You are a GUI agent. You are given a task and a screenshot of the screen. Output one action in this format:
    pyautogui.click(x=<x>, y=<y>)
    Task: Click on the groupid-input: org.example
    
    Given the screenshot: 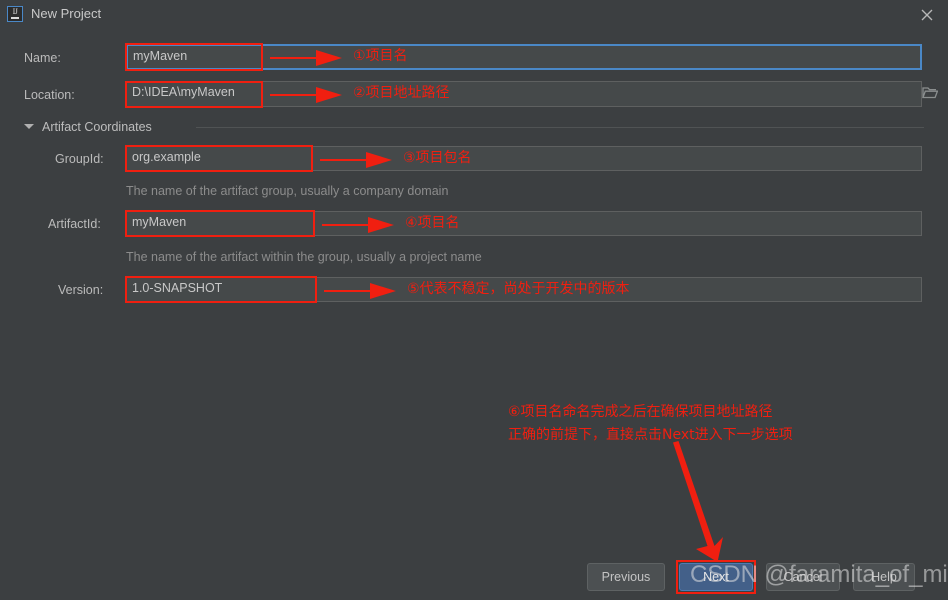 What is the action you would take?
    pyautogui.click(x=524, y=158)
    